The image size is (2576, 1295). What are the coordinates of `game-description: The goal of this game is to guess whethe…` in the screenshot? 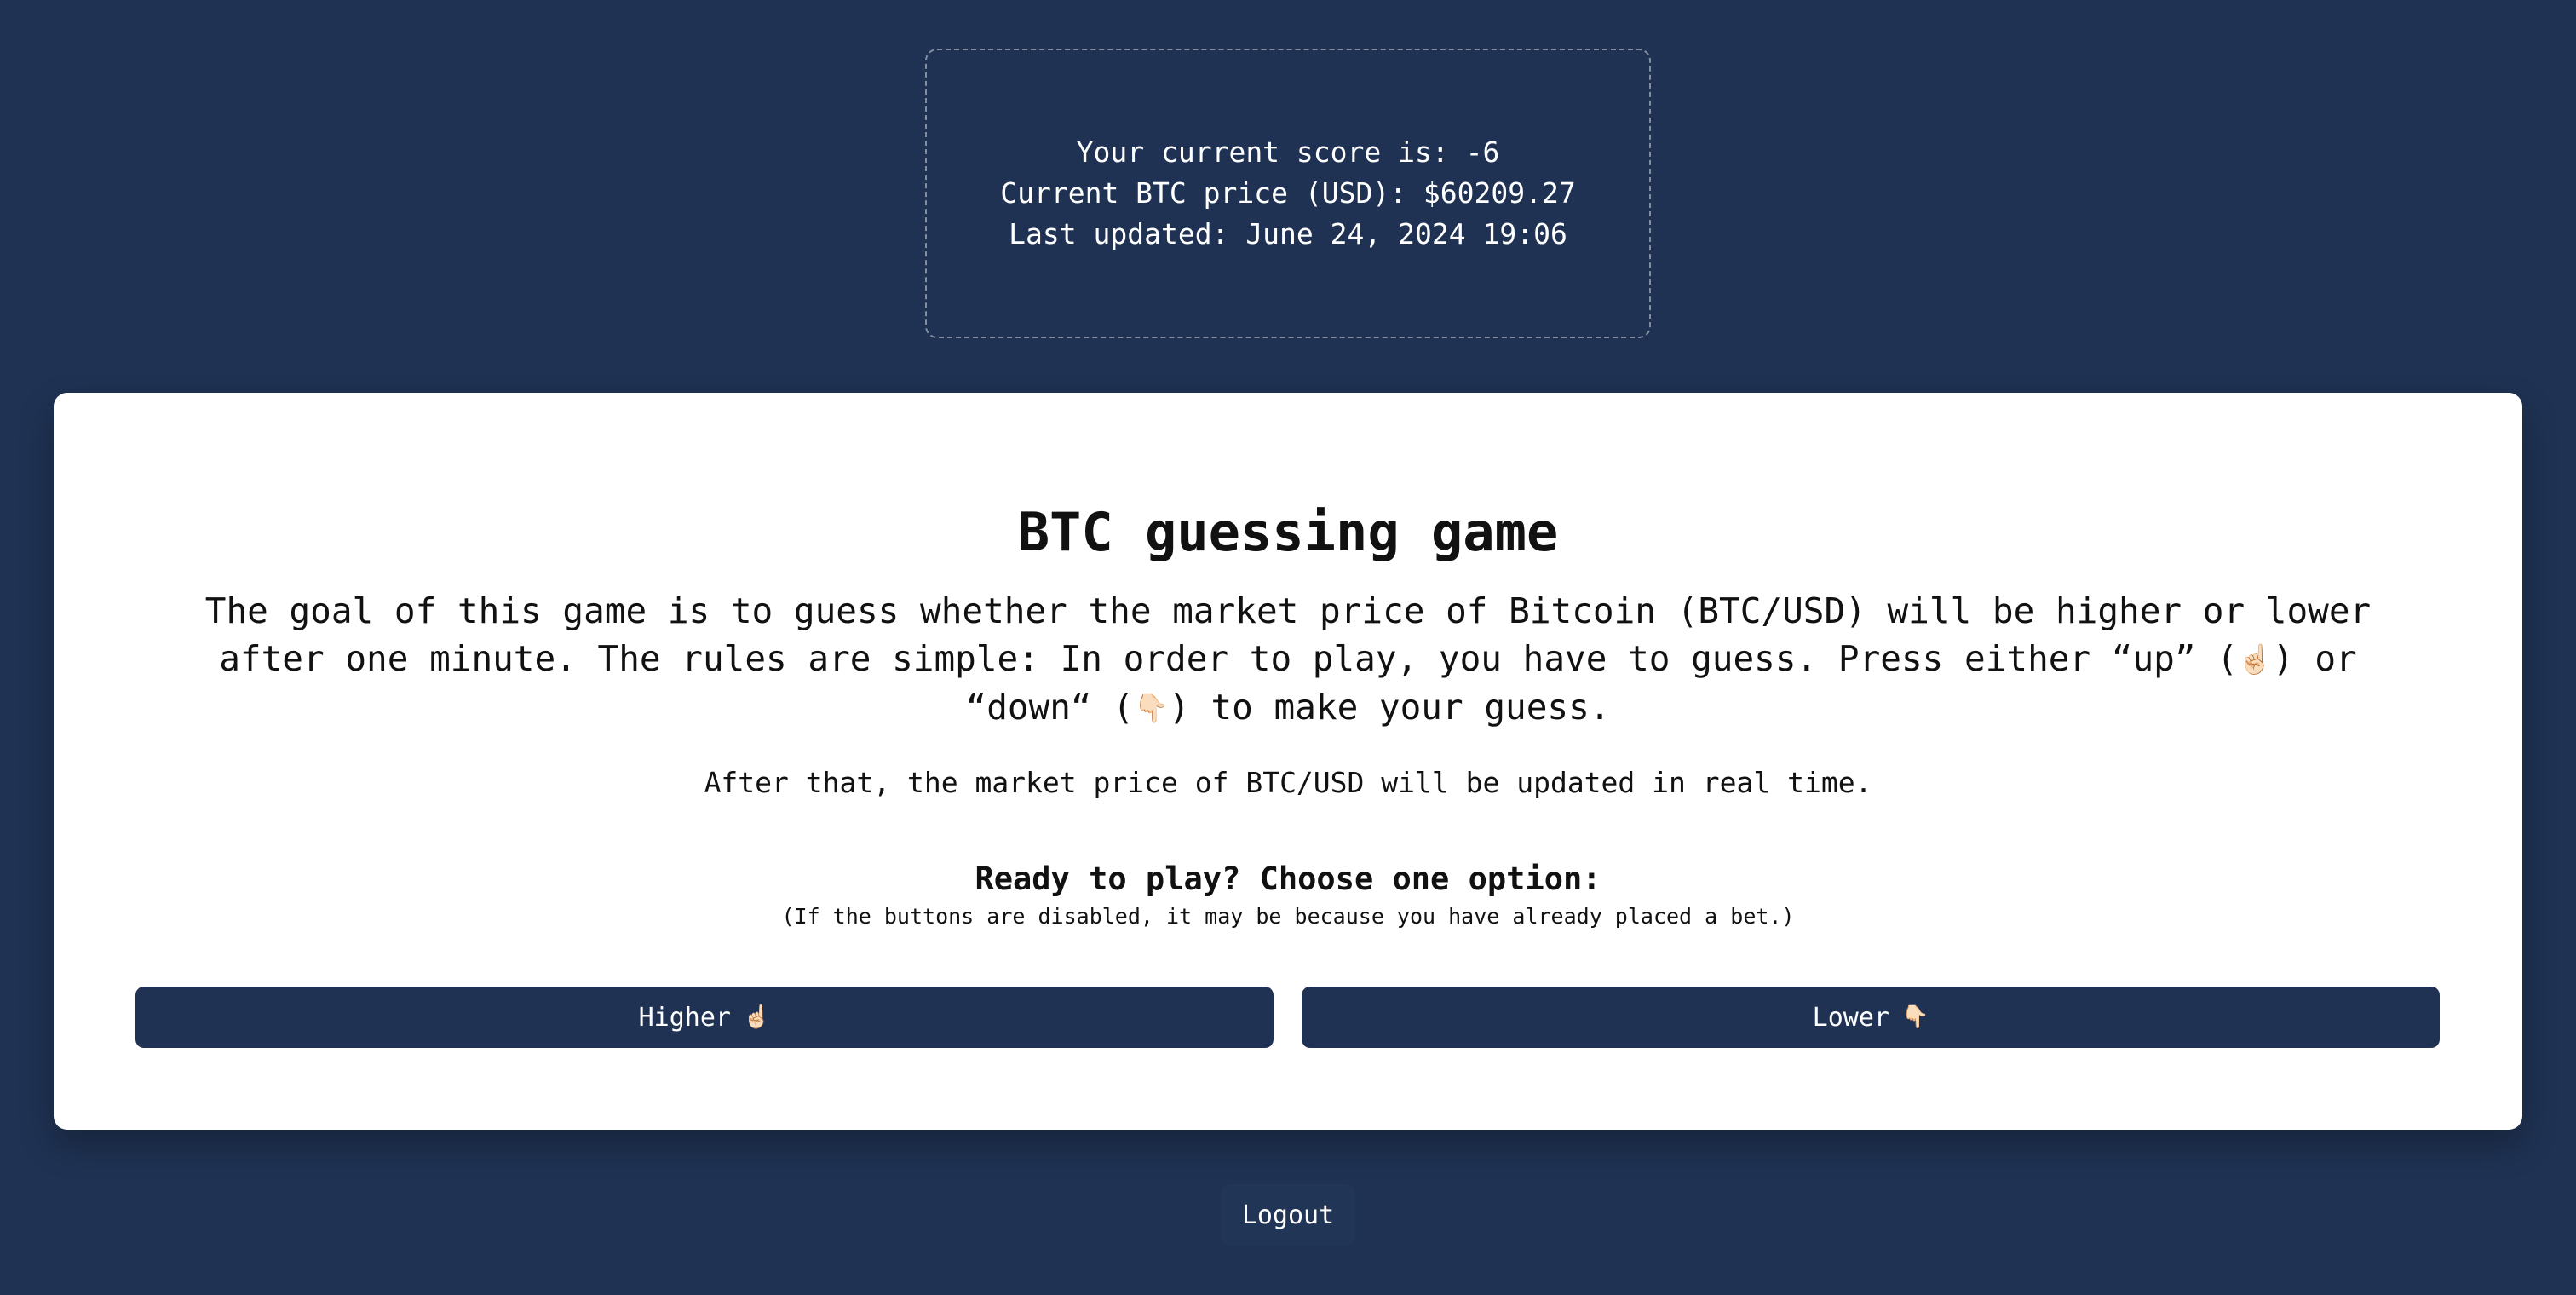 It's located at (1288, 659).